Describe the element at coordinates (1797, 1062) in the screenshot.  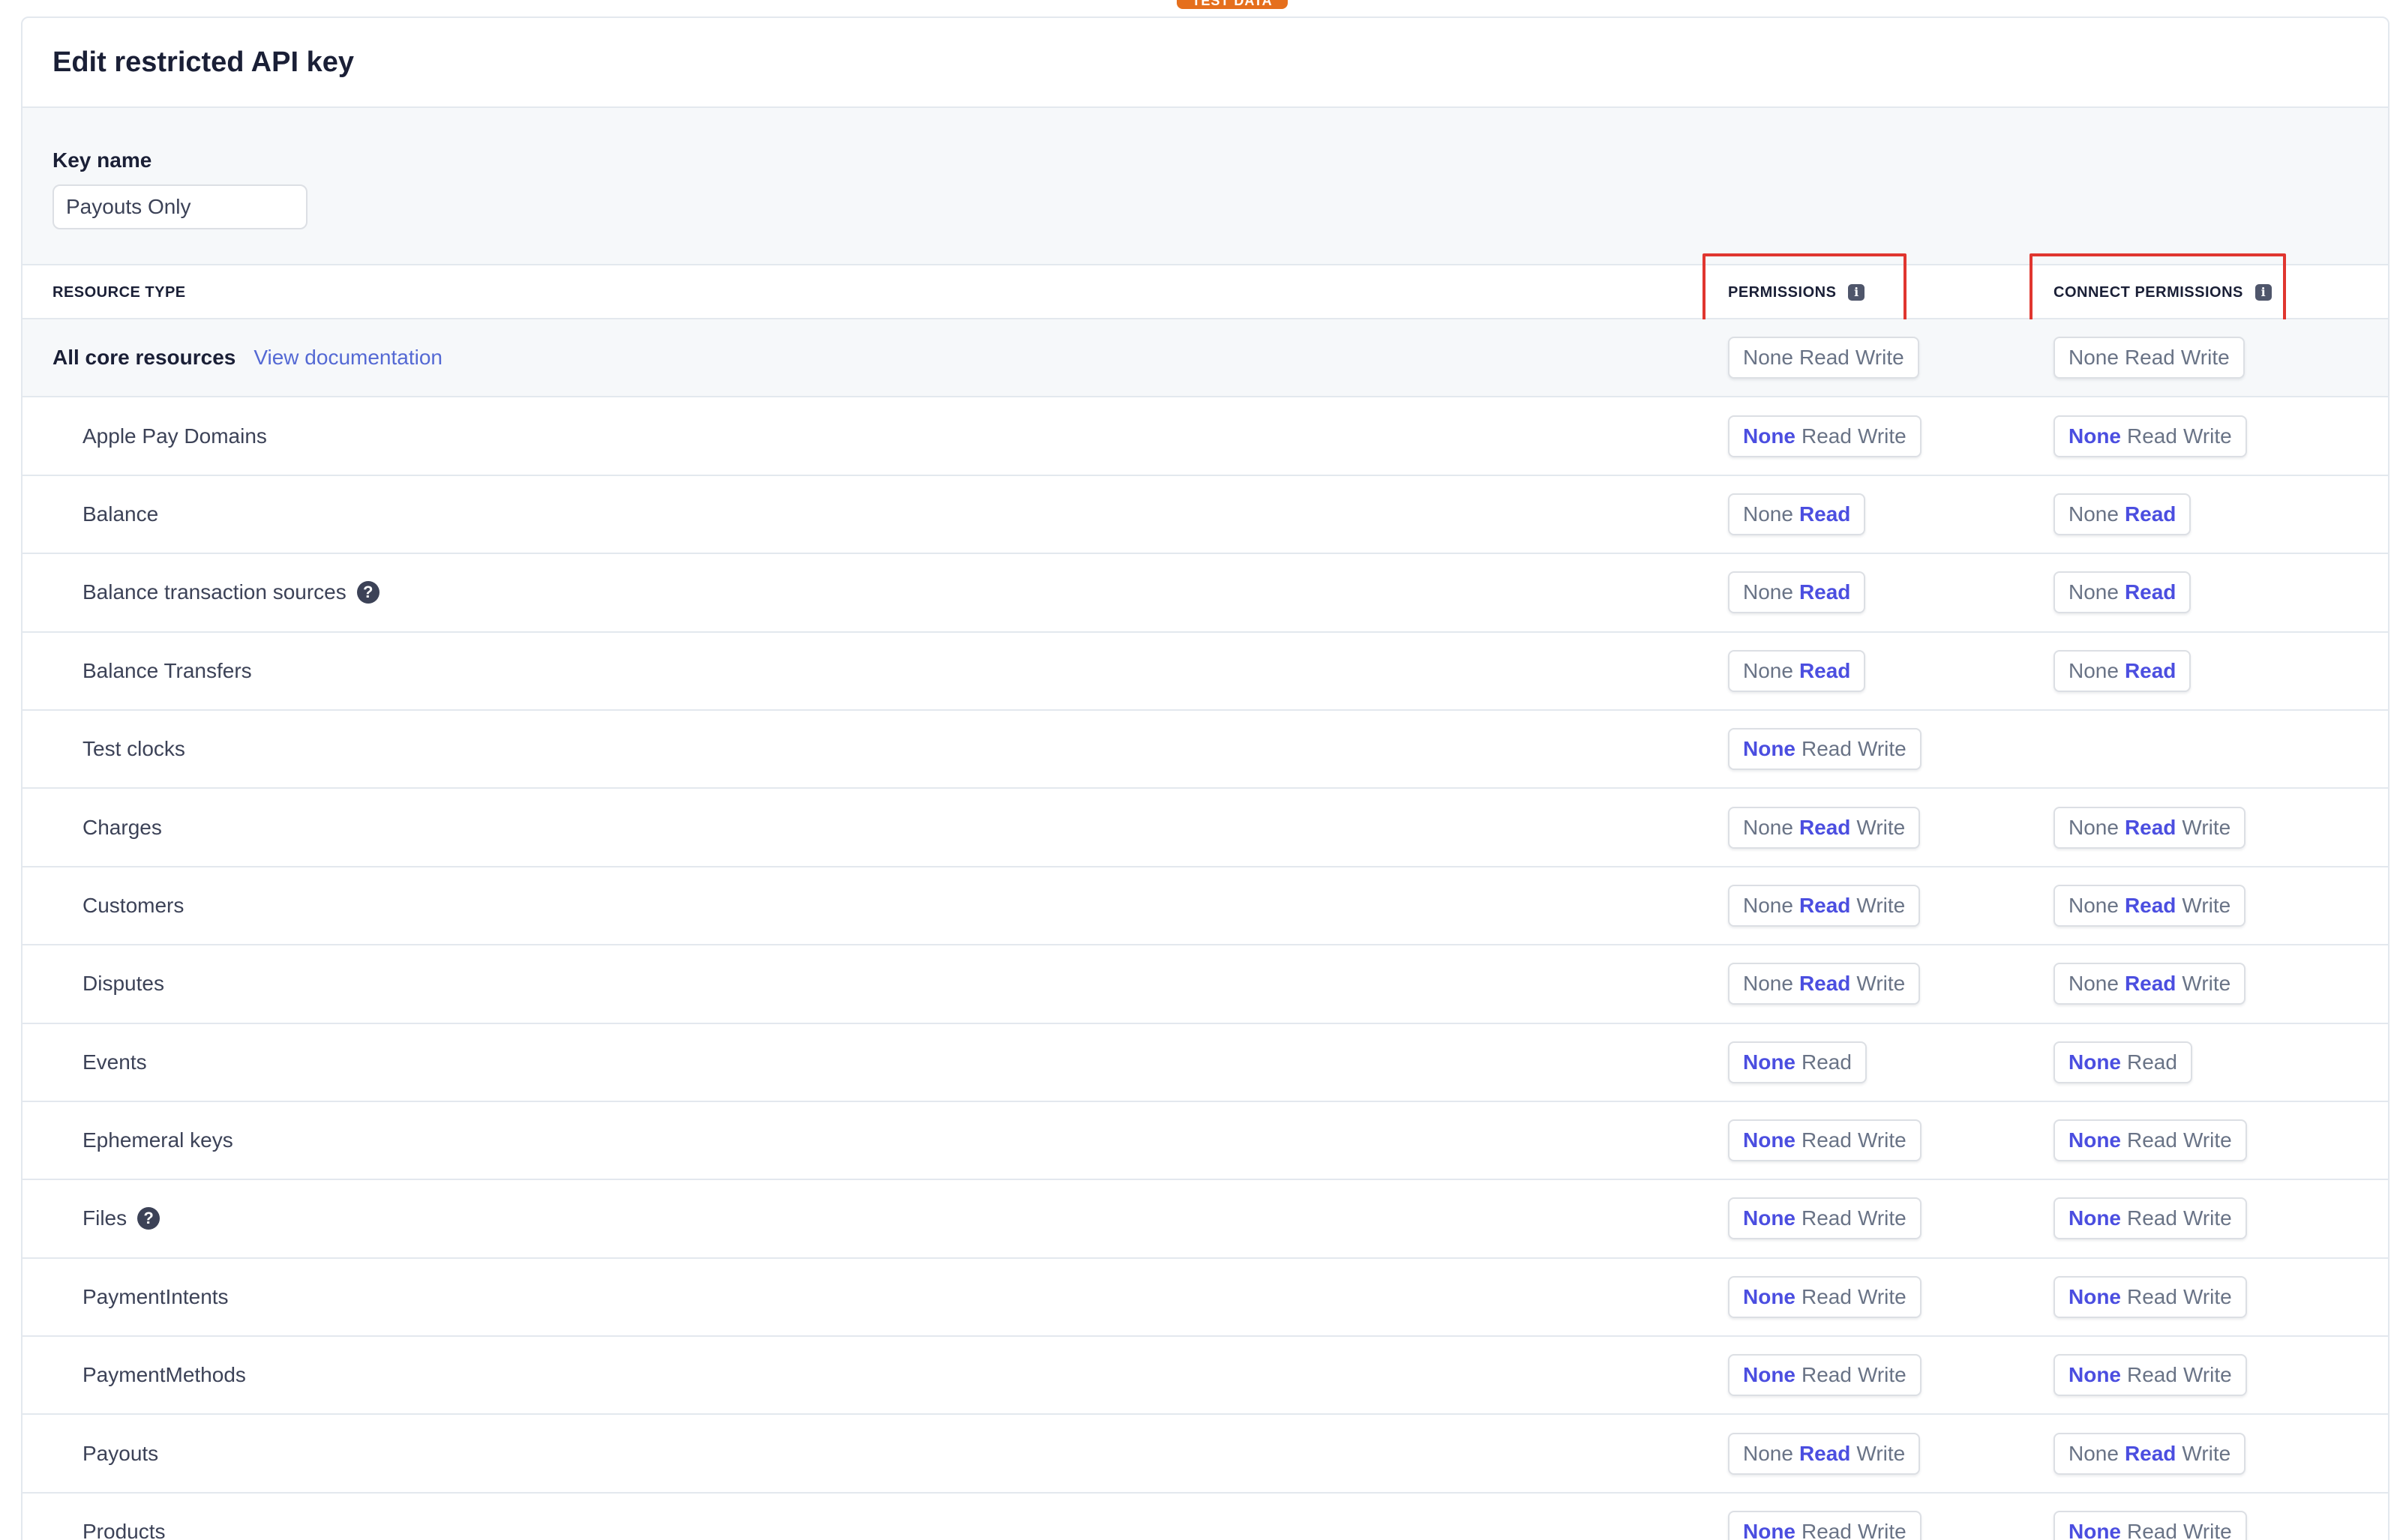
I see `permissions-segmented-control: None Read` at that location.